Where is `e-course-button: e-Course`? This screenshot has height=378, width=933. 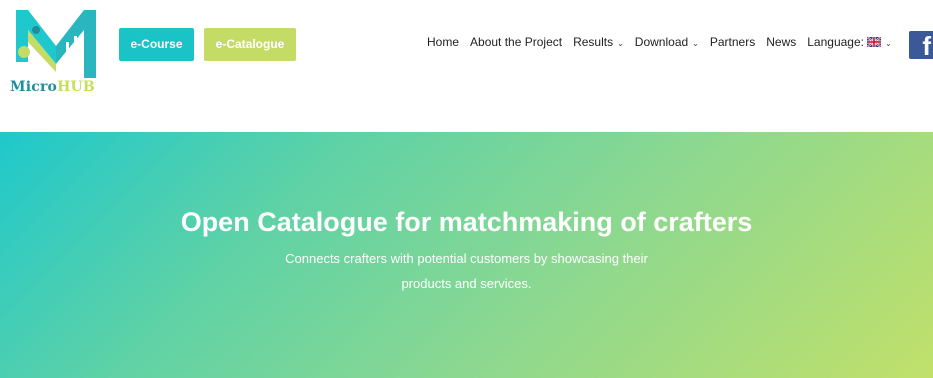 e-course-button: e-Course is located at coordinates (156, 44).